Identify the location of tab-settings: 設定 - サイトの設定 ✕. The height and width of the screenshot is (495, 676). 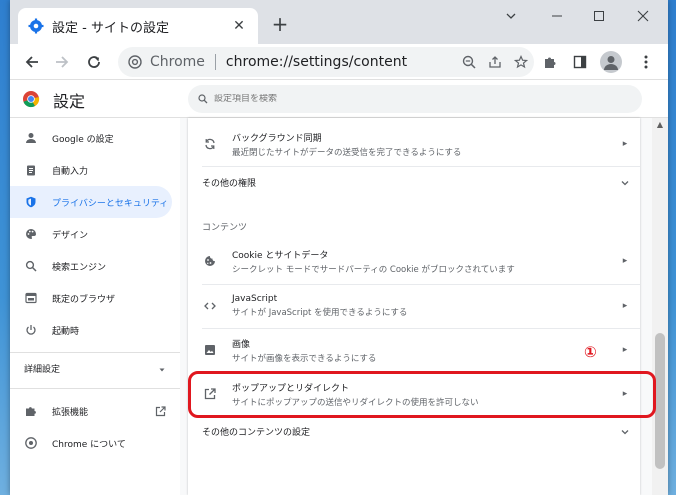
(138, 26).